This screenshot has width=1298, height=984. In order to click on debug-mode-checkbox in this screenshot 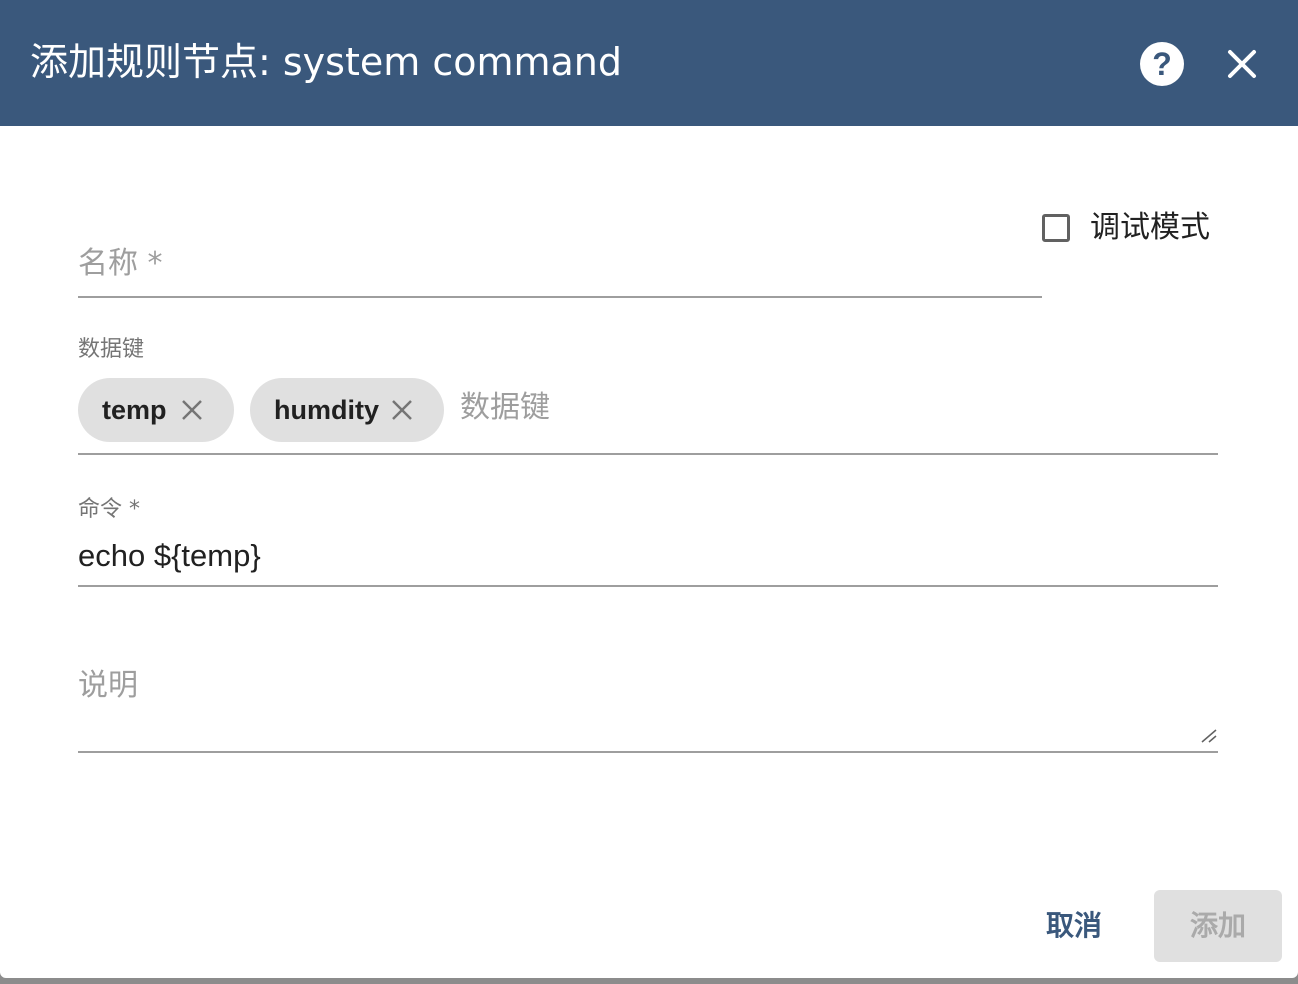, I will do `click(1056, 228)`.